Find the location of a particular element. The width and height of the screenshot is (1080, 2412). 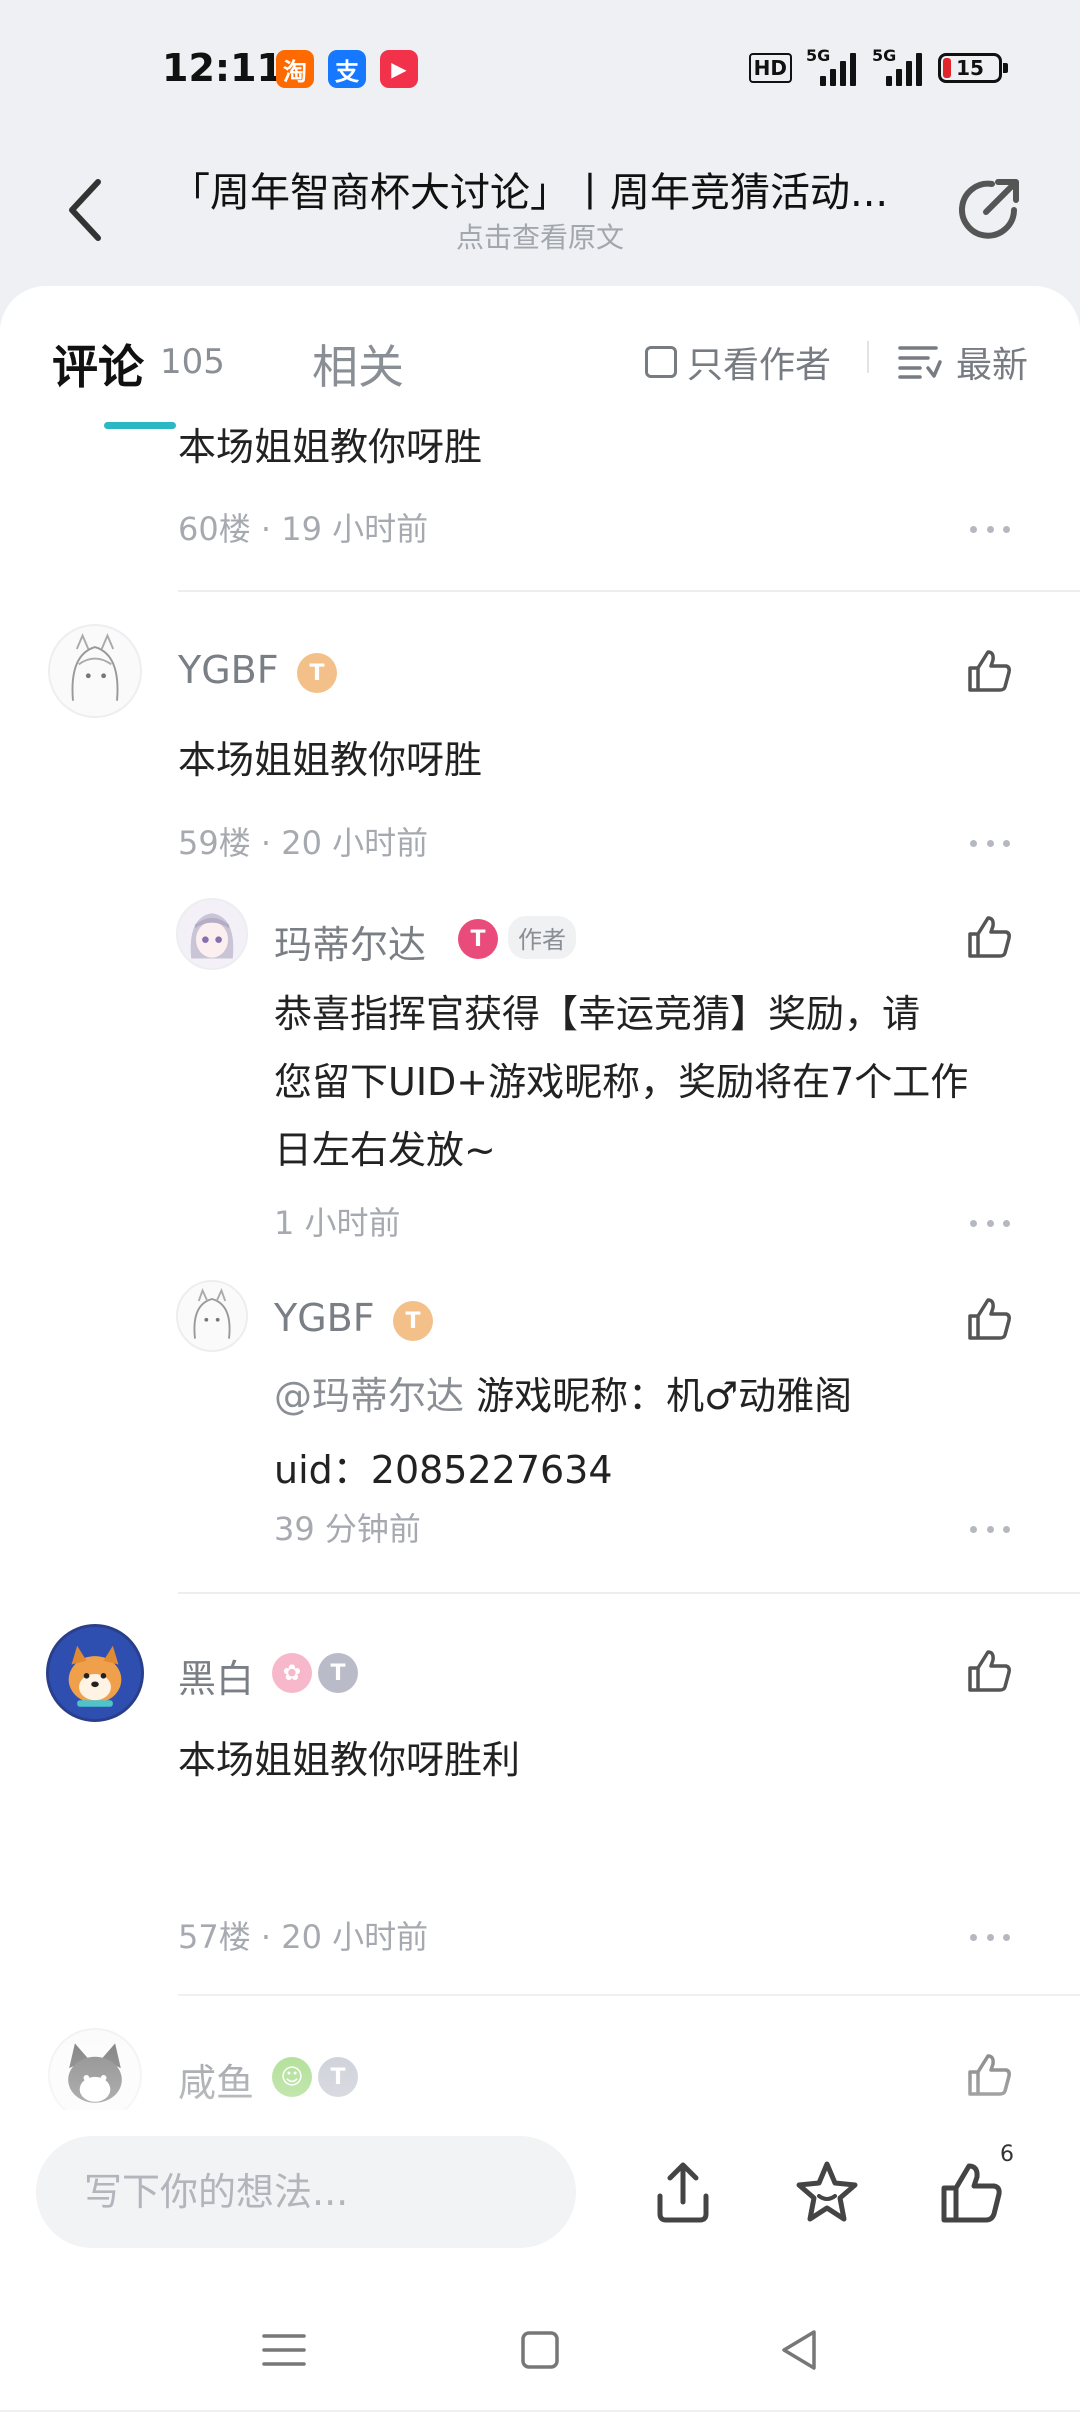

author-only-toggle: 只看作者 is located at coordinates (738, 362).